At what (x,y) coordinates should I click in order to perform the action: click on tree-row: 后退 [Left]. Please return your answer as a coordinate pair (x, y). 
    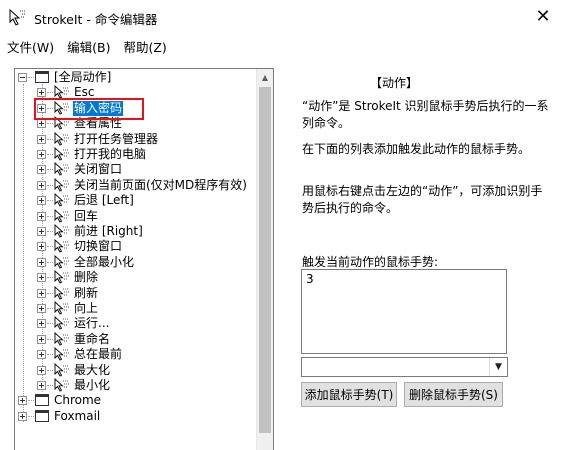
    Looking at the image, I should click on (135, 200).